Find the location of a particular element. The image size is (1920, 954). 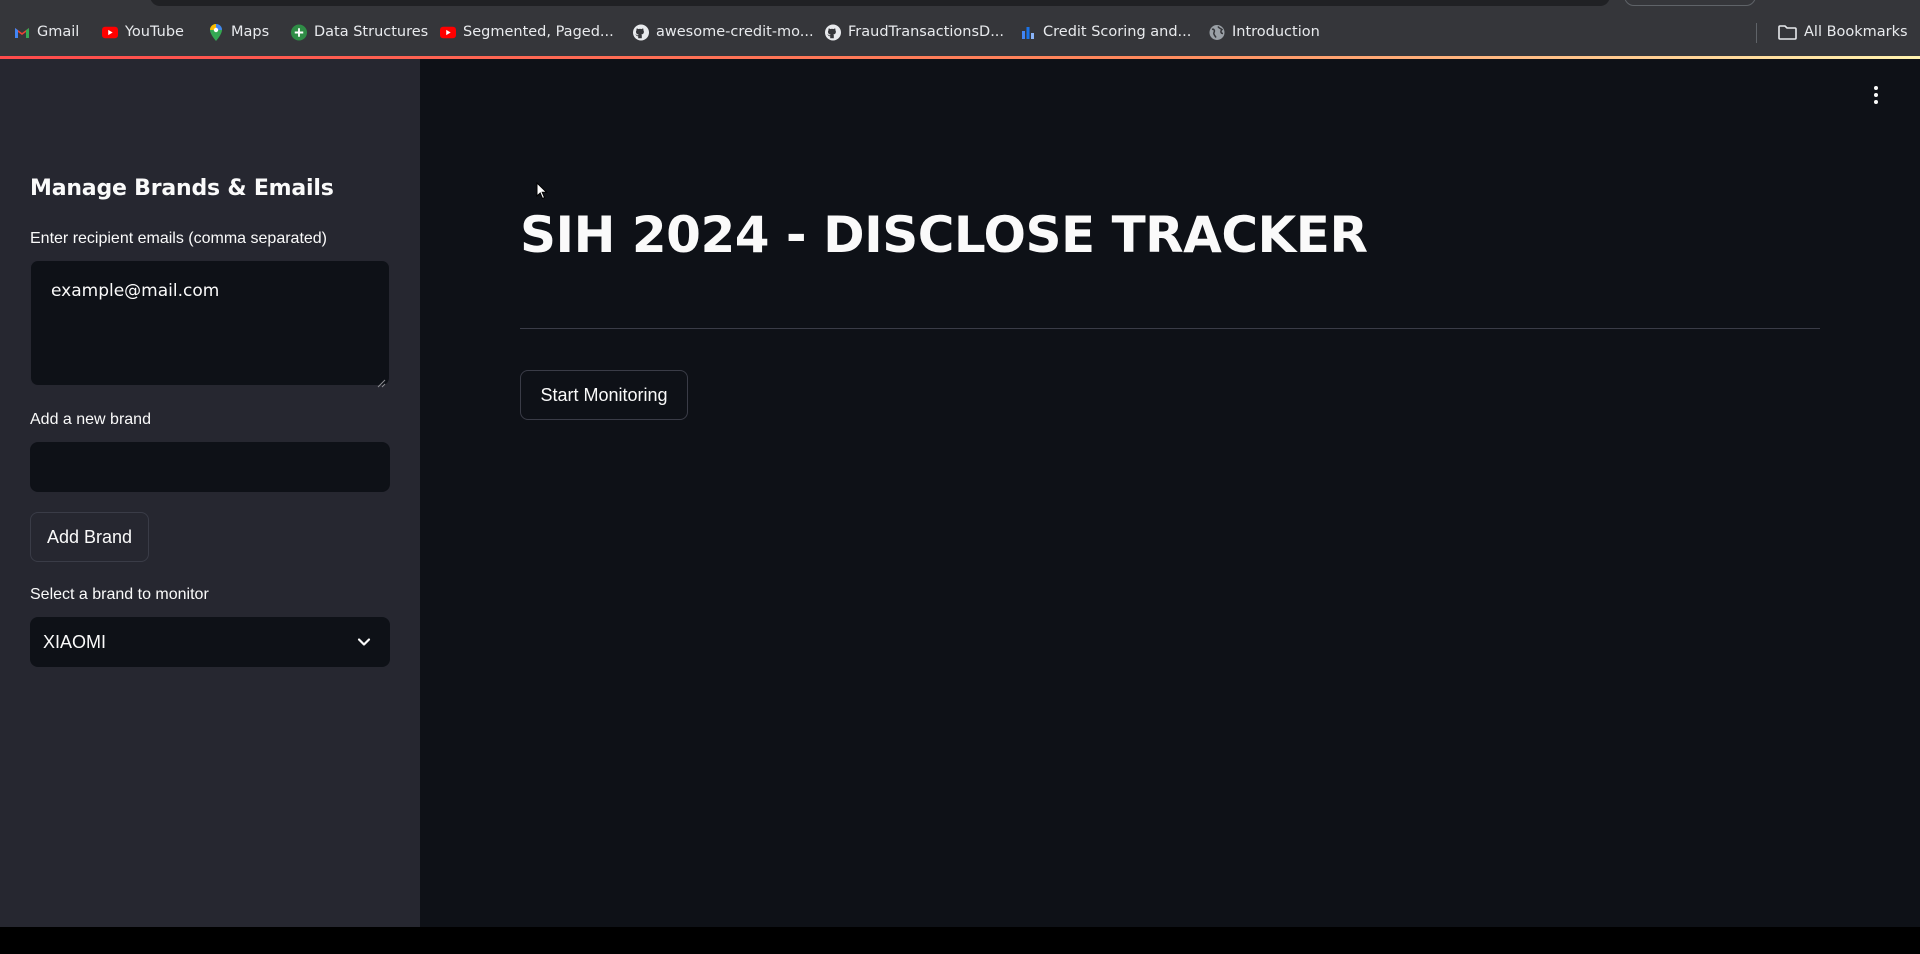

bookmark-label: Gmail is located at coordinates (58, 32).